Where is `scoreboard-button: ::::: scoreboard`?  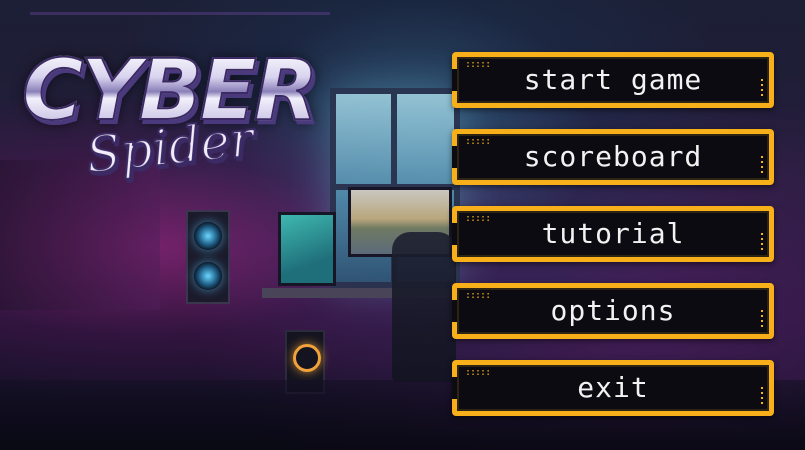
scoreboard-button: ::::: scoreboard is located at coordinates (613, 157).